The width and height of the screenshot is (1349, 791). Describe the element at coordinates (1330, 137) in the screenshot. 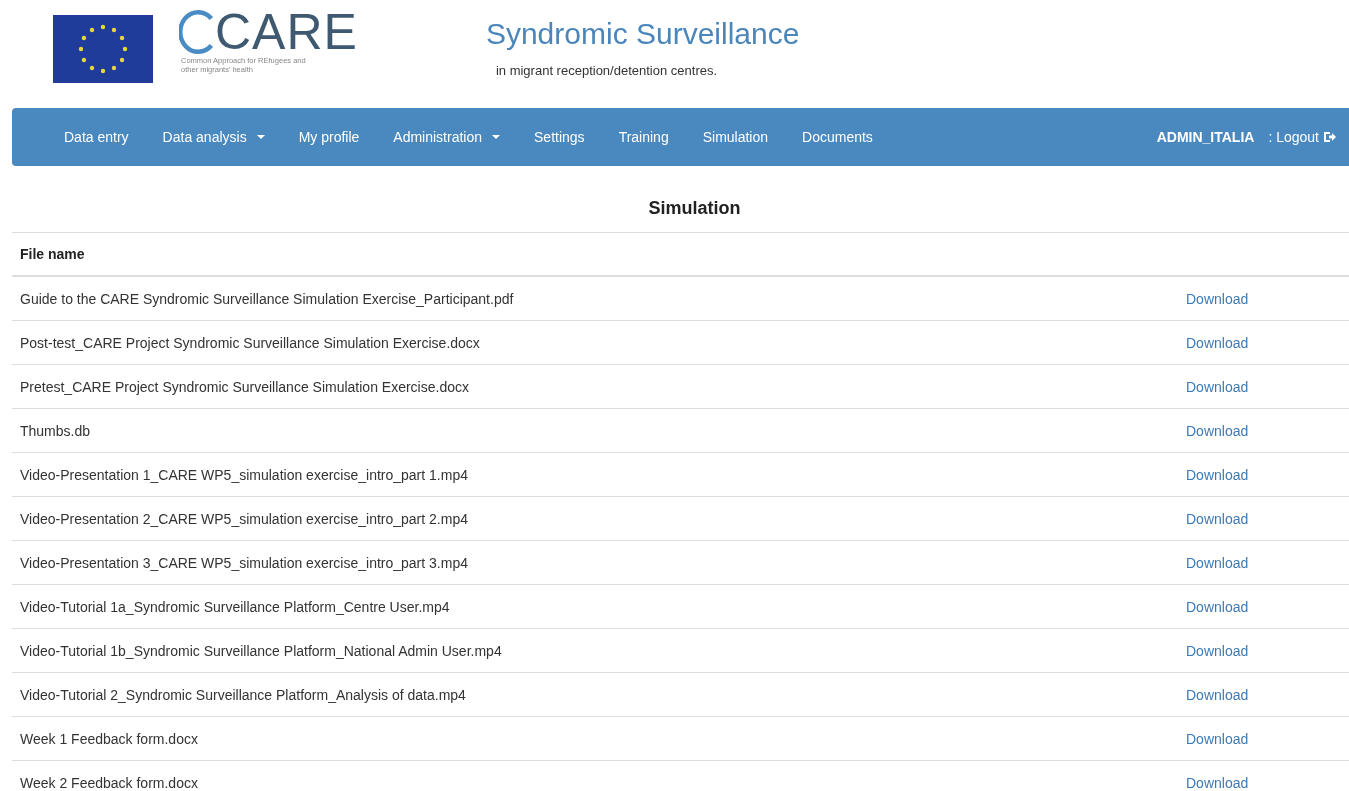

I see `logout-icon` at that location.